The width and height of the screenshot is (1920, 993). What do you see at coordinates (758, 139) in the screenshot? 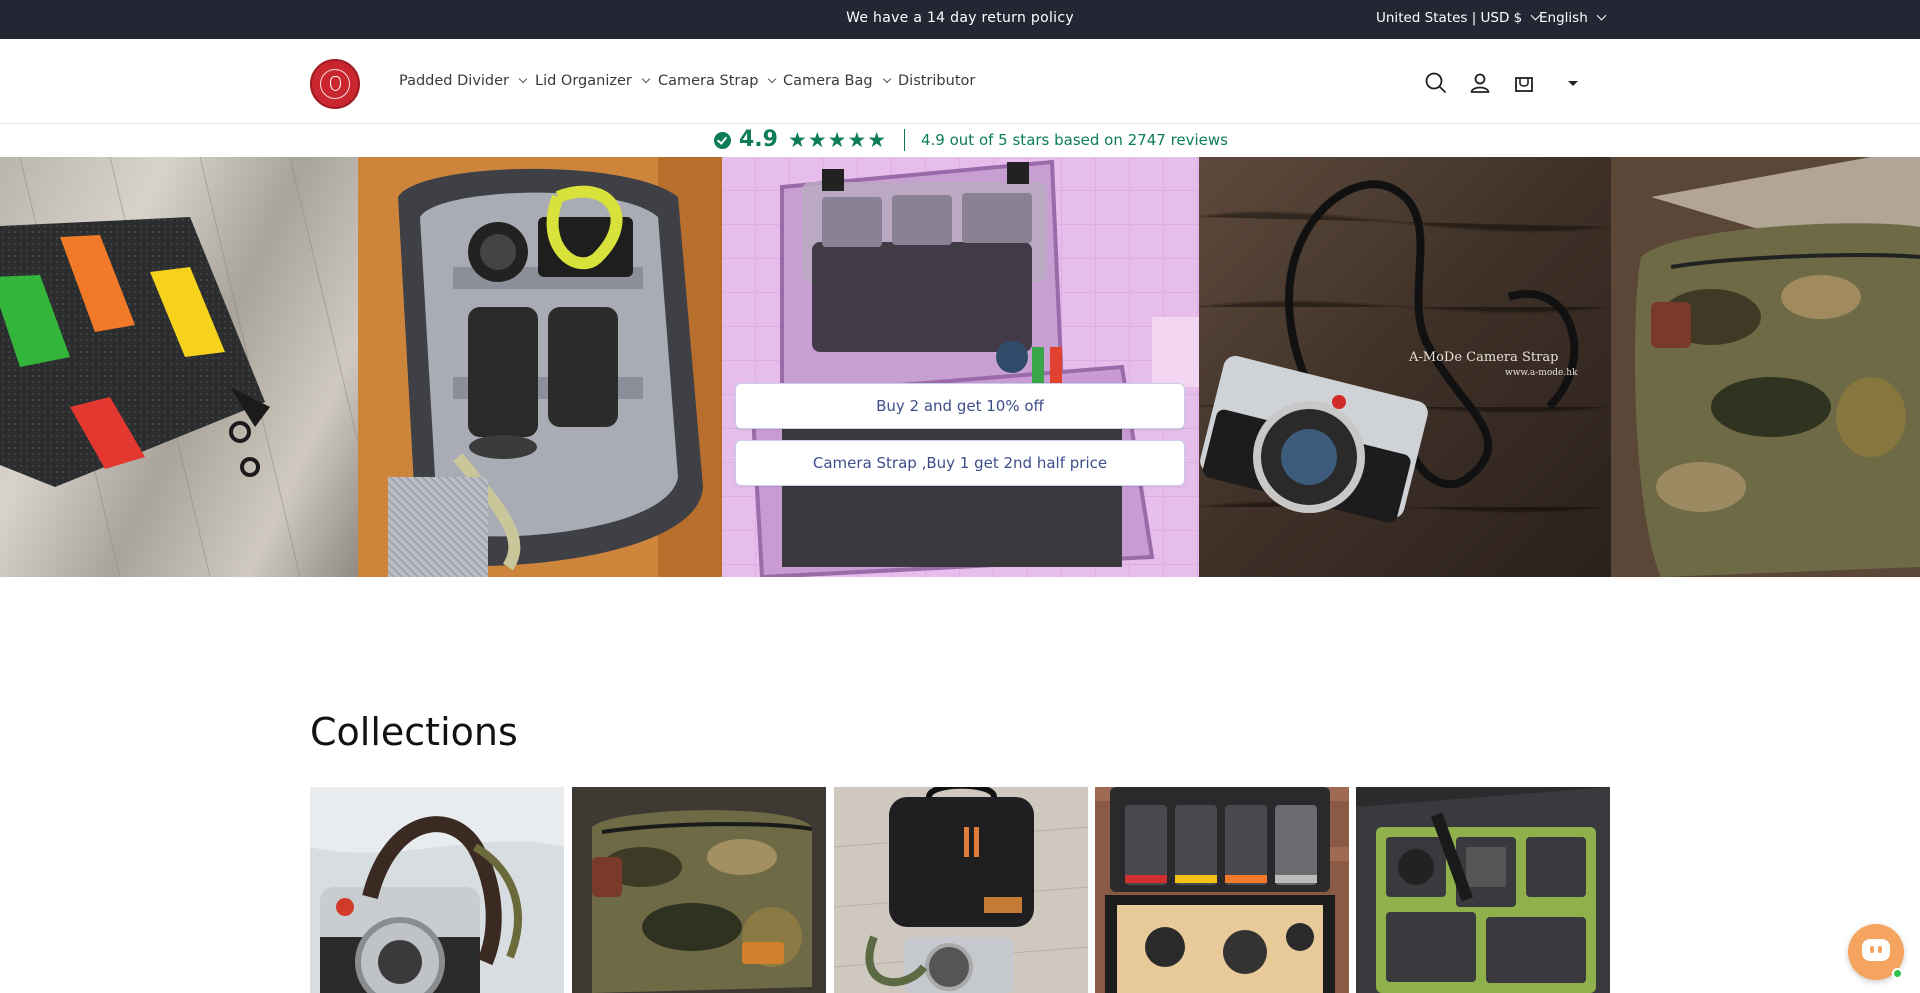
I see `rating-score: 4.9` at bounding box center [758, 139].